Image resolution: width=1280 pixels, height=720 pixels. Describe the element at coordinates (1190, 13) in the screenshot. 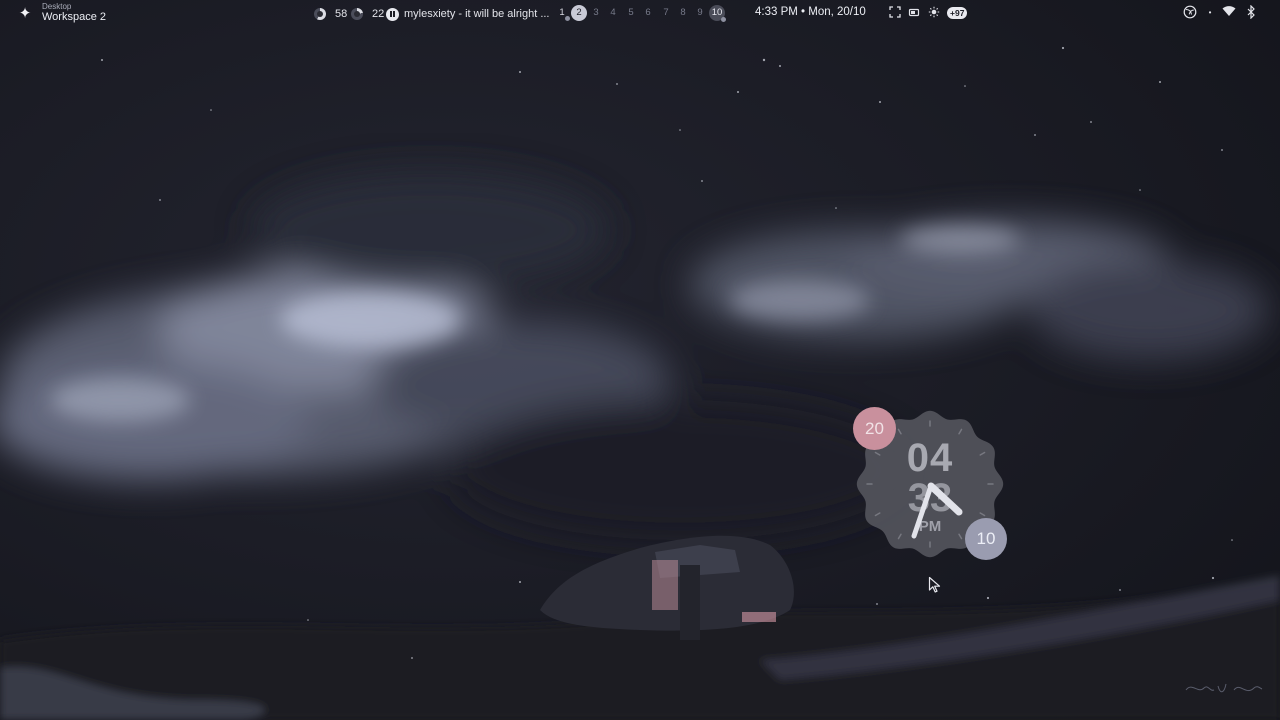

I see `browser-icon` at that location.